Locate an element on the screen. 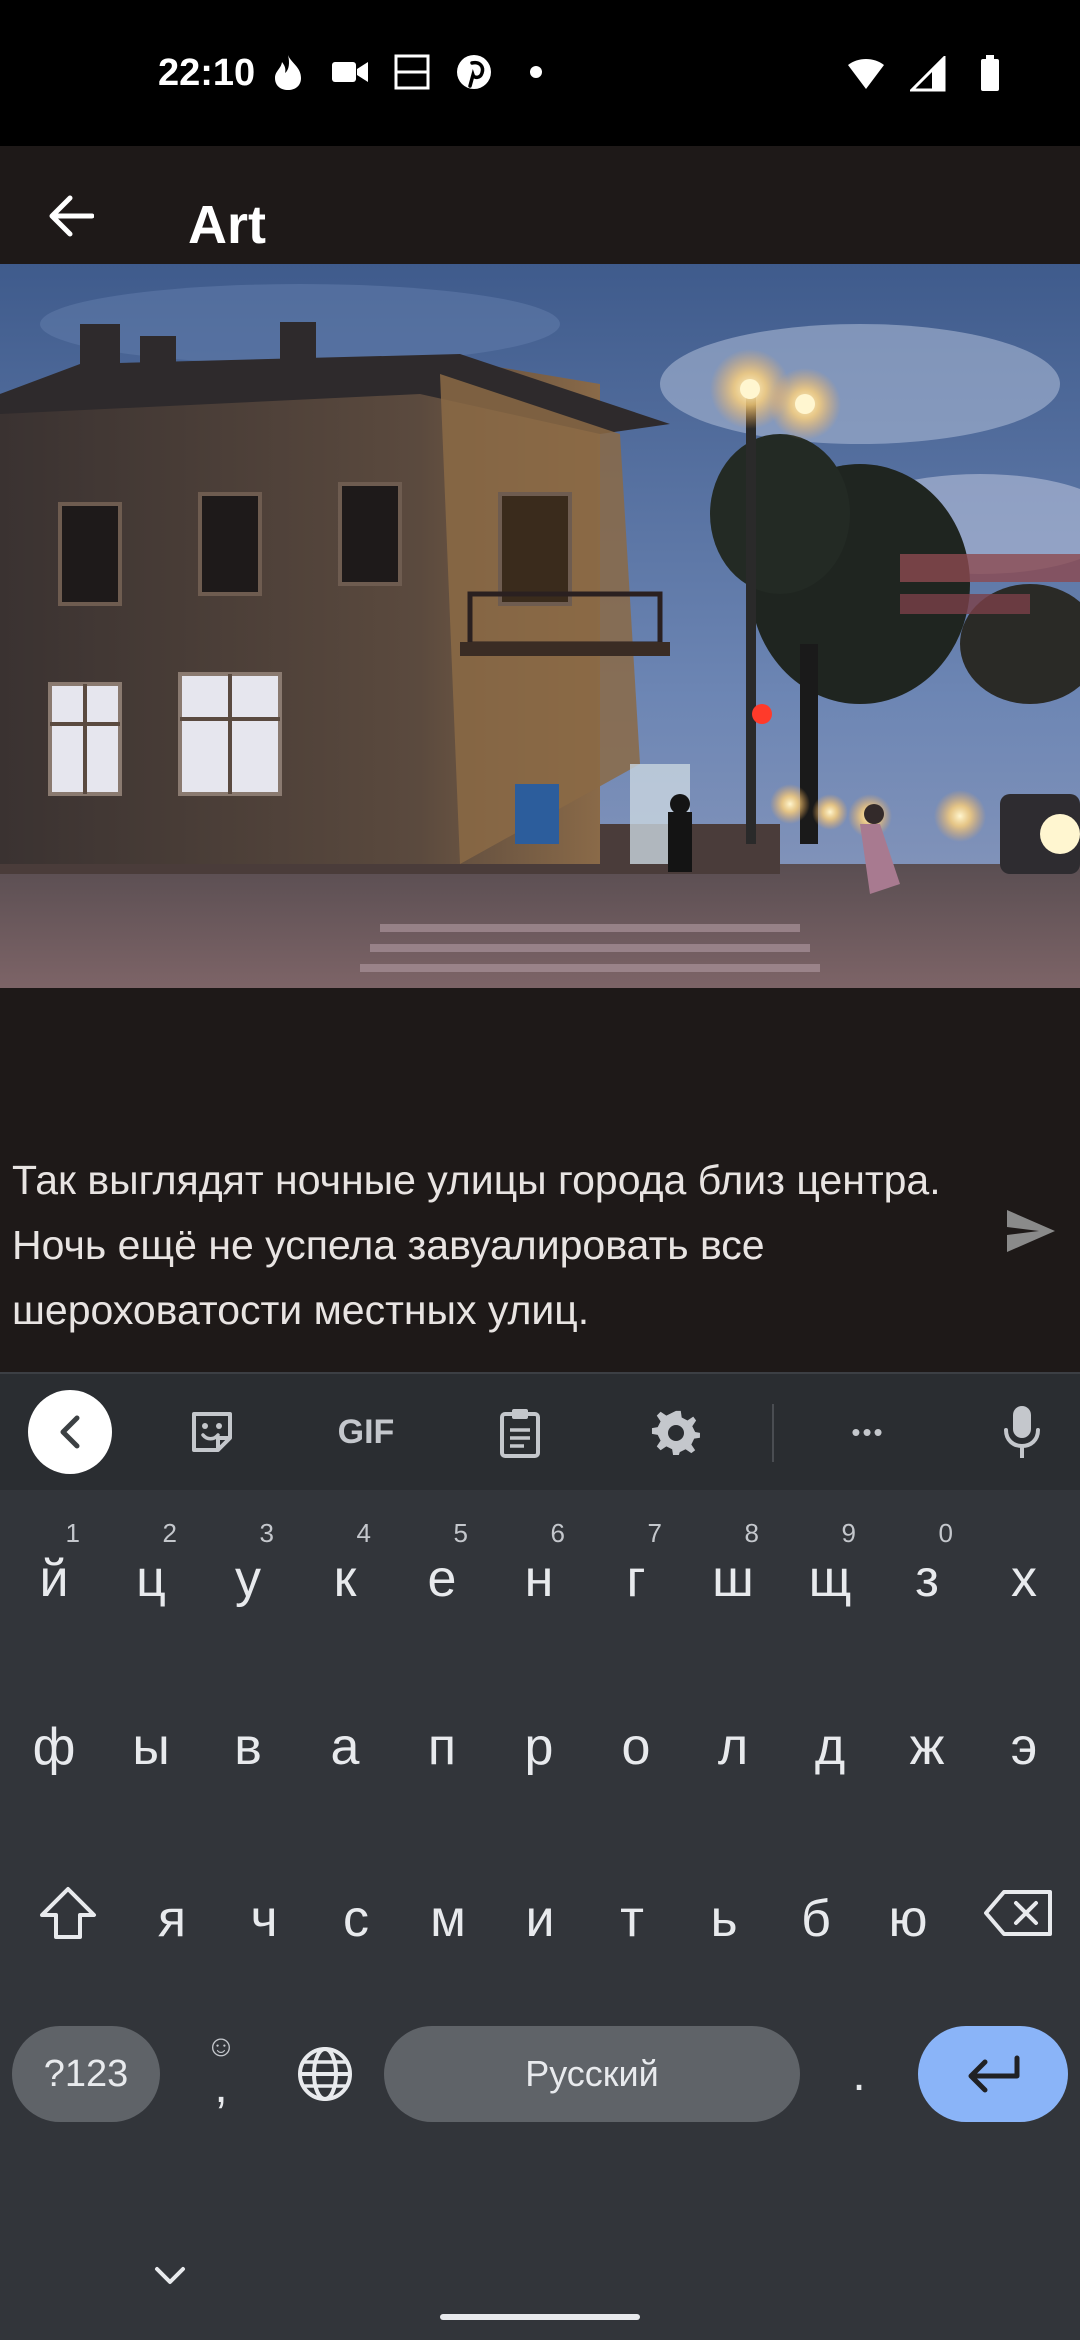 Image resolution: width=1080 pixels, height=2340 pixels. screen-split-icon is located at coordinates (412, 72).